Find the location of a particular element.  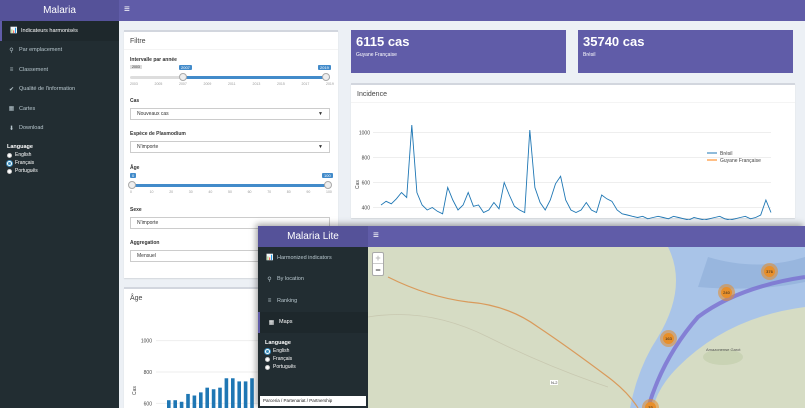

y-tick-label: 600 is located at coordinates (148, 404).